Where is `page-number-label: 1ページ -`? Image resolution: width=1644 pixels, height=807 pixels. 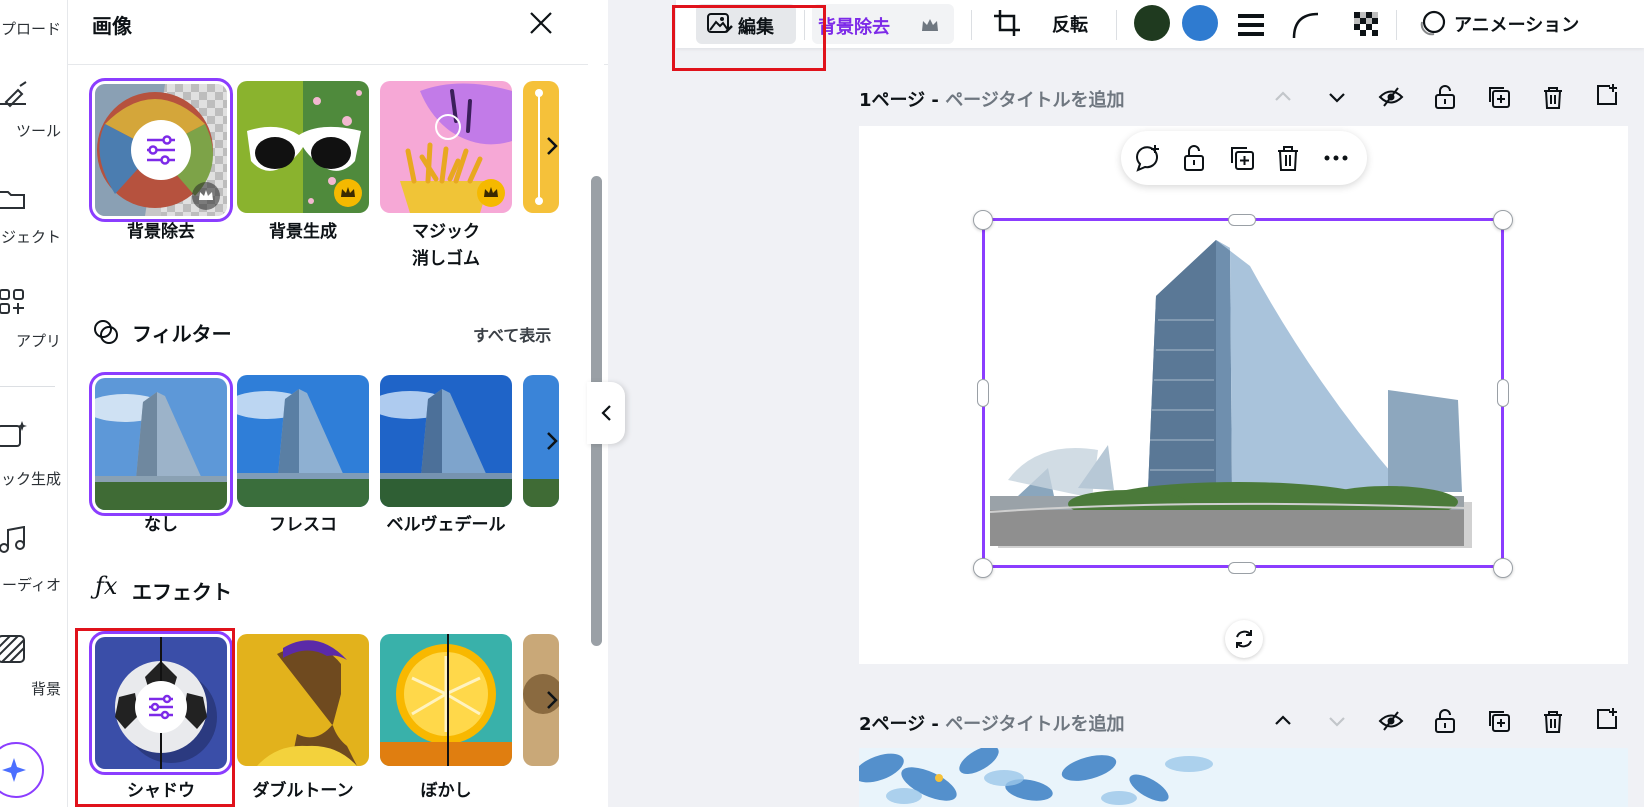 page-number-label: 1ページ - is located at coordinates (899, 100).